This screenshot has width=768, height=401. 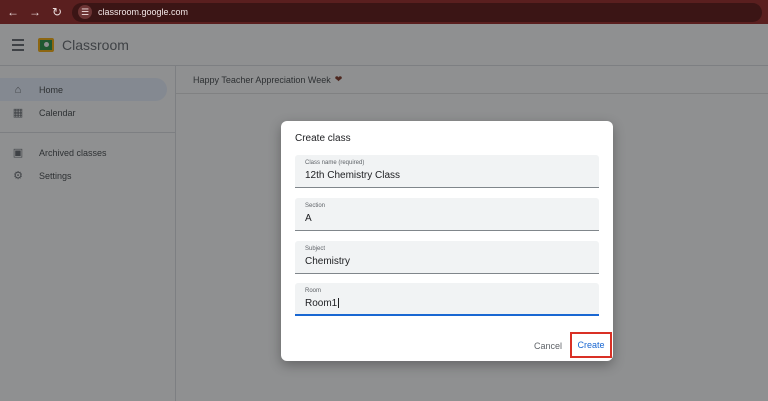 I want to click on dialog-title: Create class, so click(x=323, y=138).